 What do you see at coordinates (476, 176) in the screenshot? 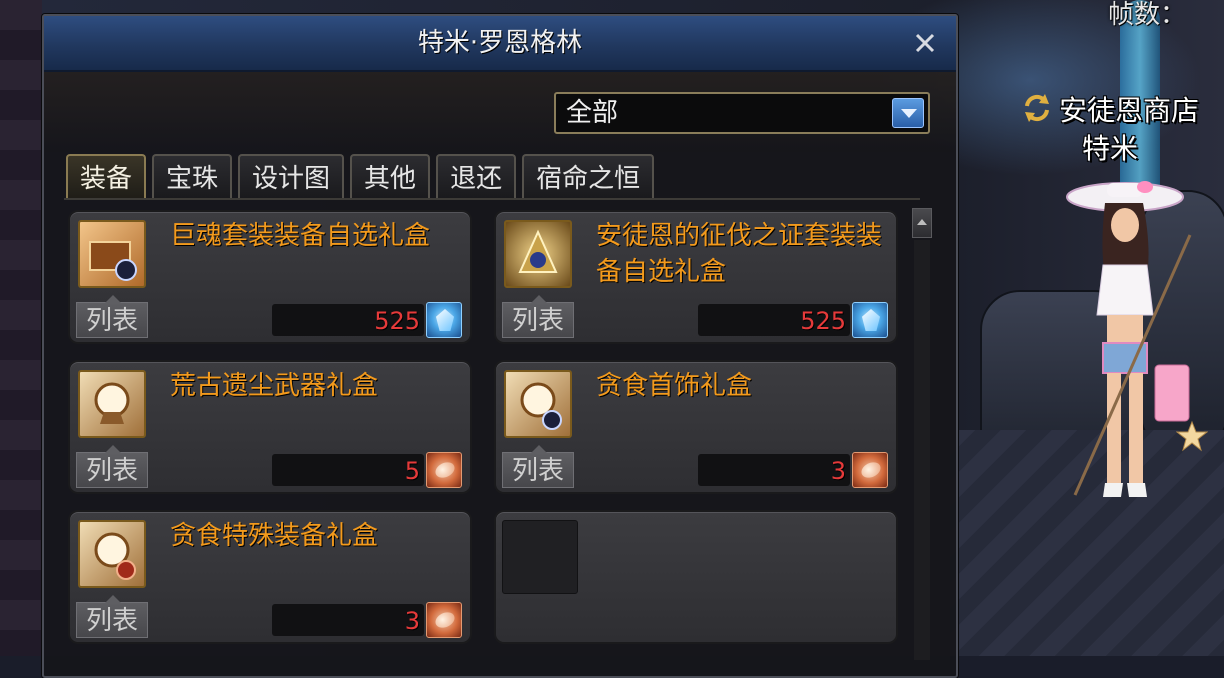
I see `tab-return: 退还` at bounding box center [476, 176].